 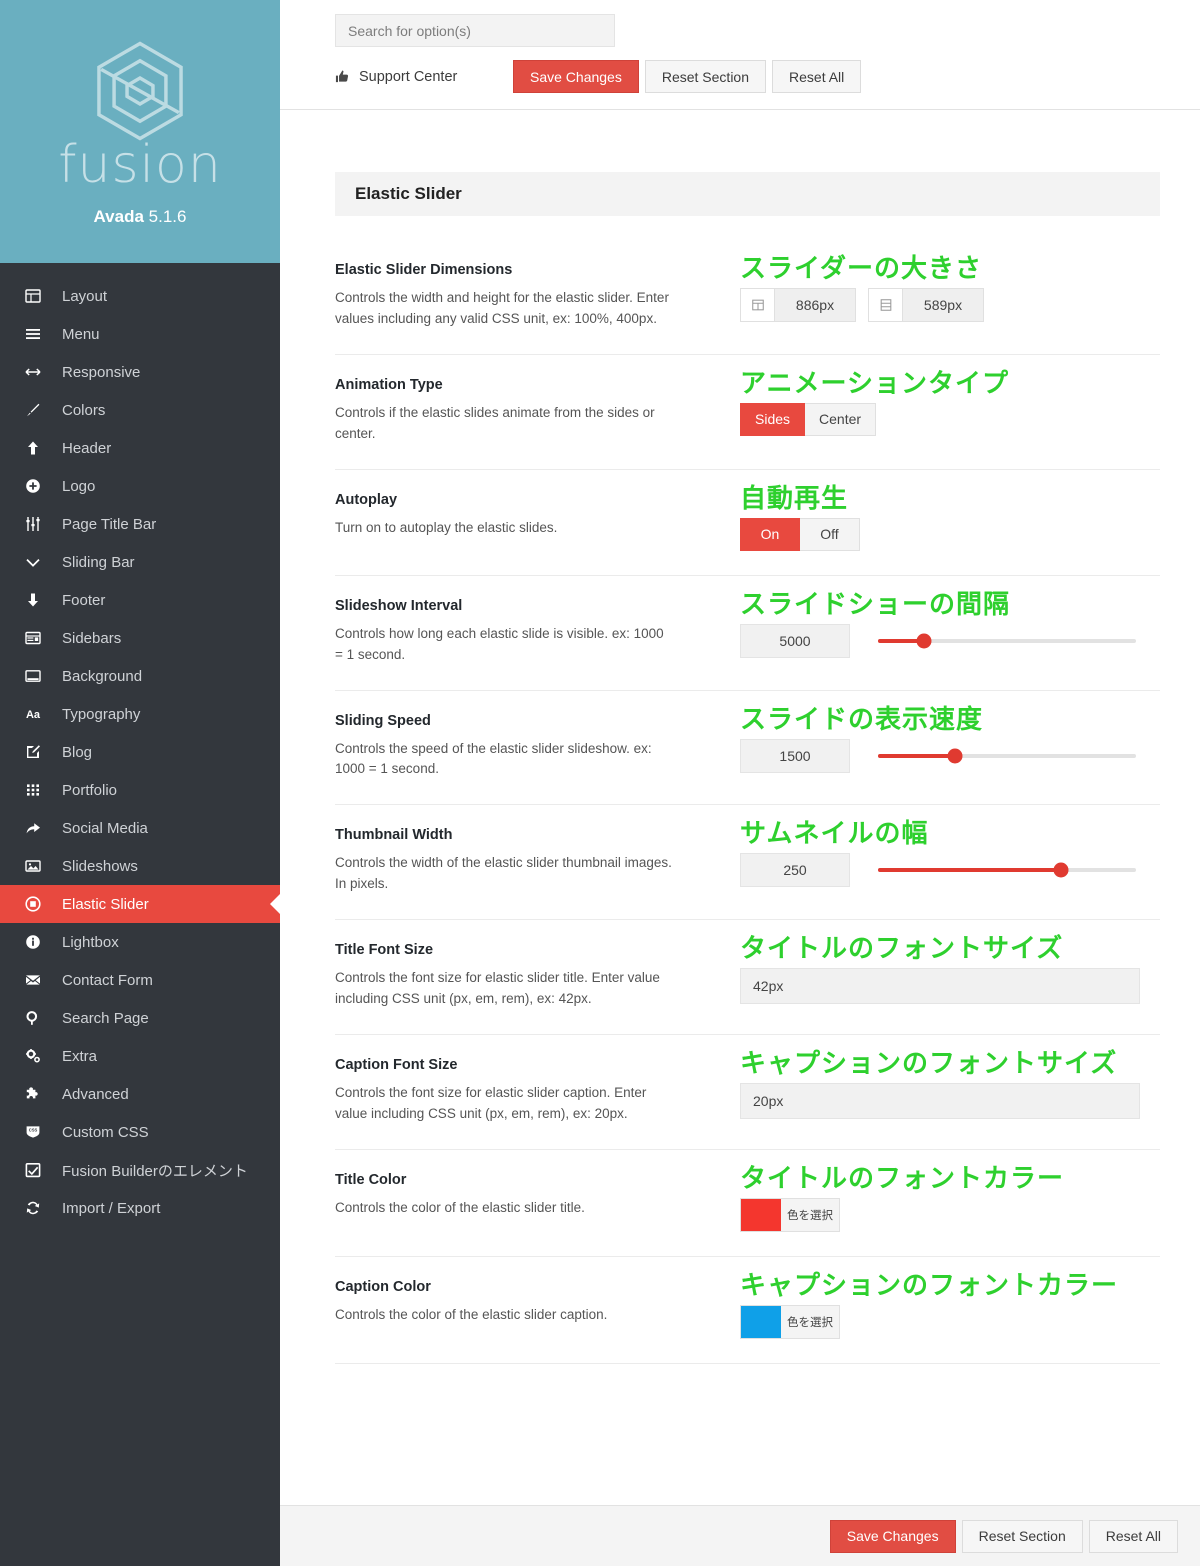 I want to click on caption-color-color-picker: 色を選択, so click(x=790, y=1321).